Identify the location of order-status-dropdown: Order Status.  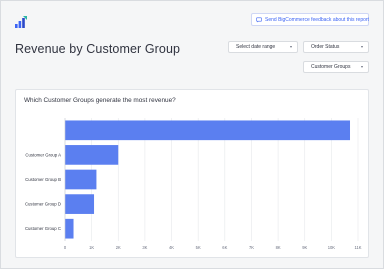
(336, 47).